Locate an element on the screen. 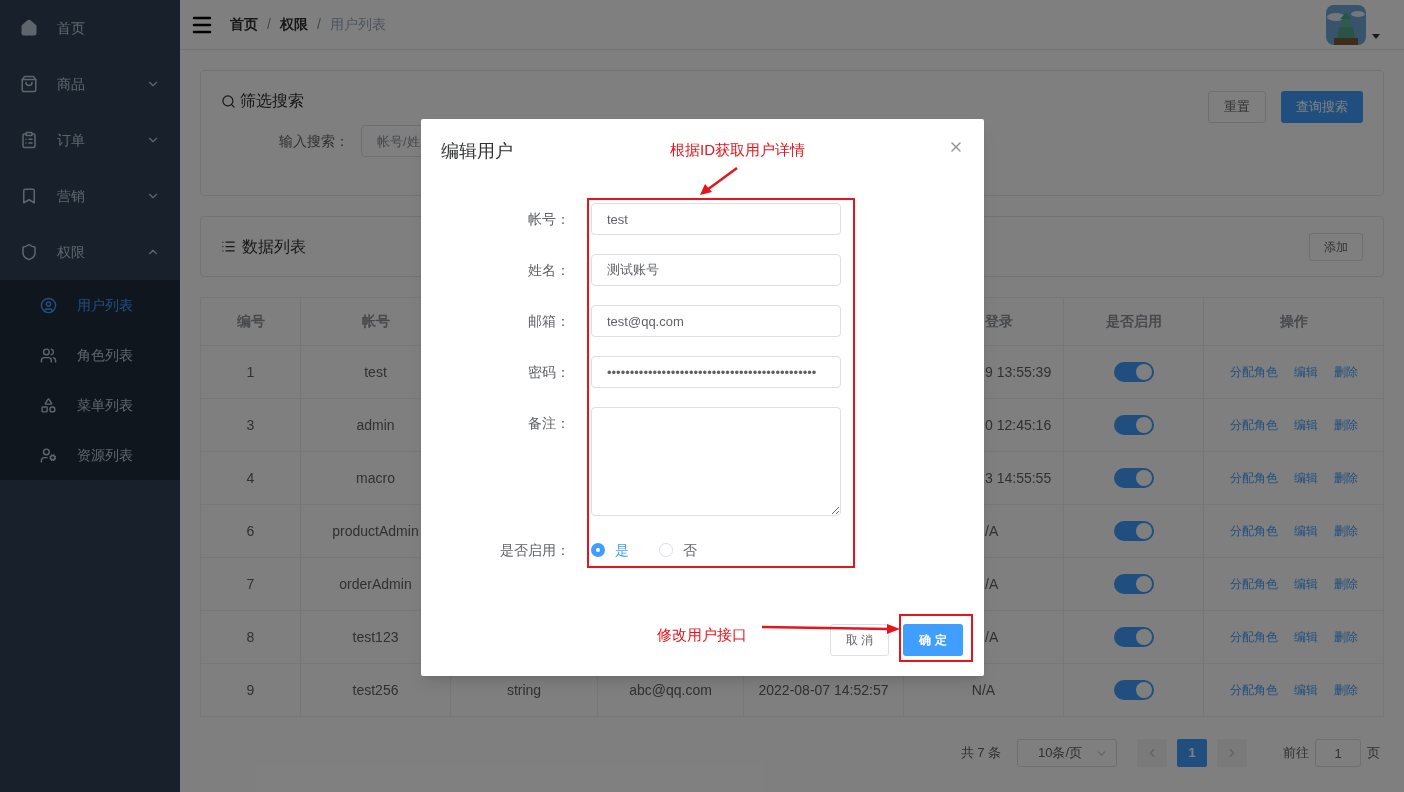 The image size is (1404, 792). annotation-text: 修改用户接口 is located at coordinates (702, 635).